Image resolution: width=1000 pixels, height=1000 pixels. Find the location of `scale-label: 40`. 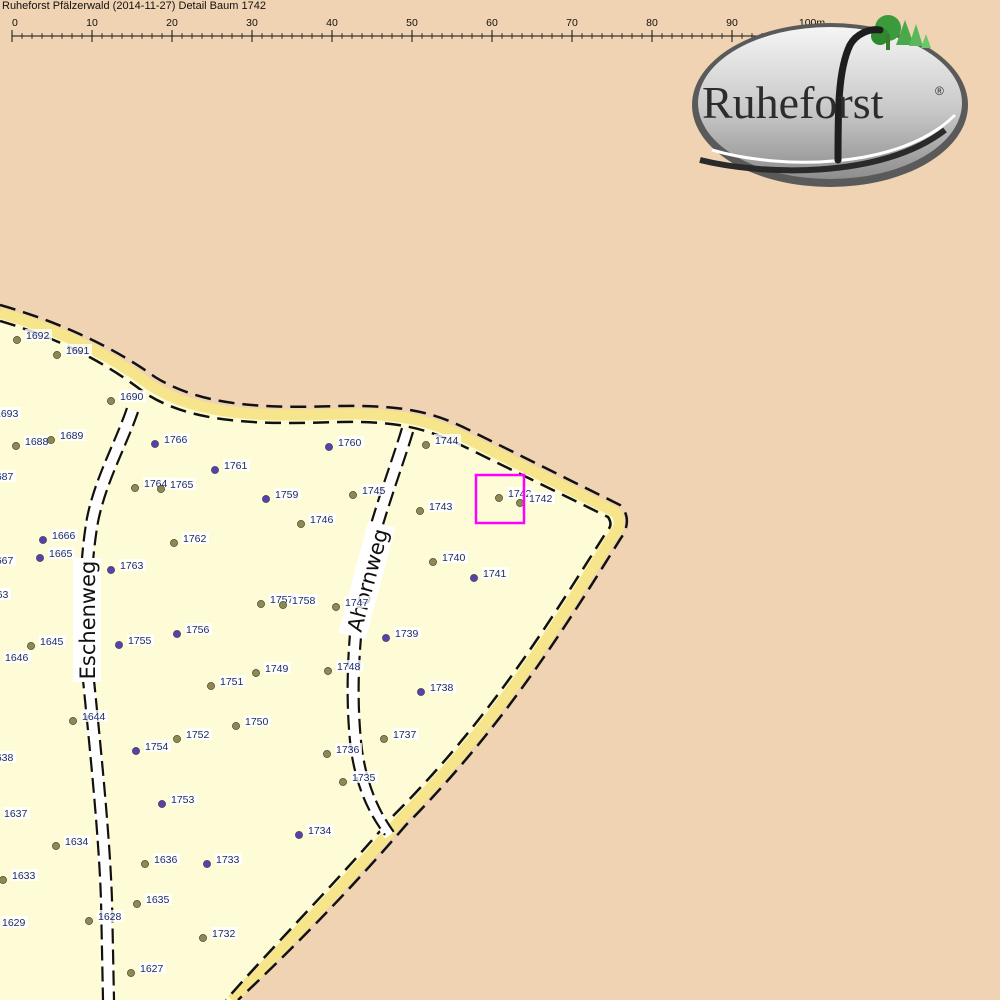

scale-label: 40 is located at coordinates (332, 23).